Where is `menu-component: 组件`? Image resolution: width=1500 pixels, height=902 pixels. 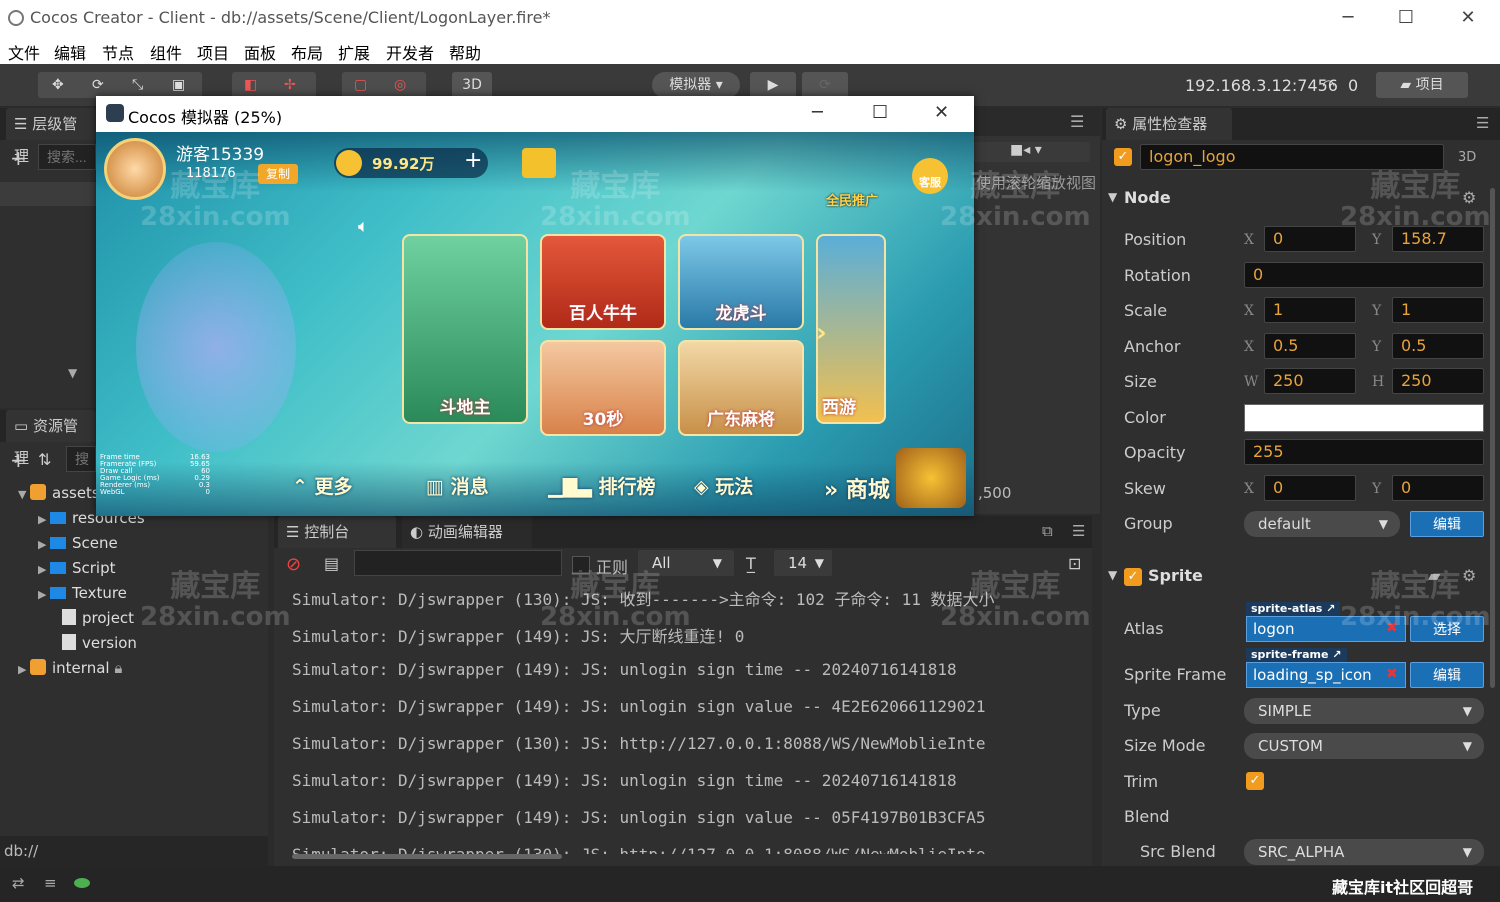
menu-component: 组件 is located at coordinates (166, 52).